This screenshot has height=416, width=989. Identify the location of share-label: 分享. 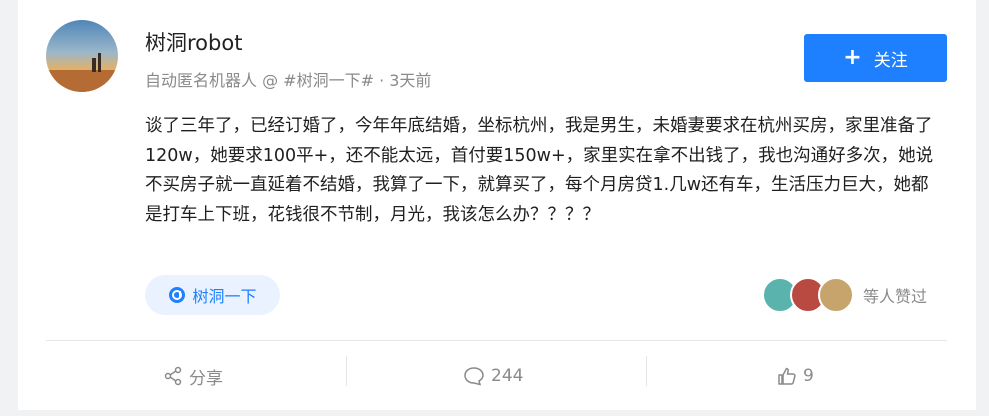
(206, 378).